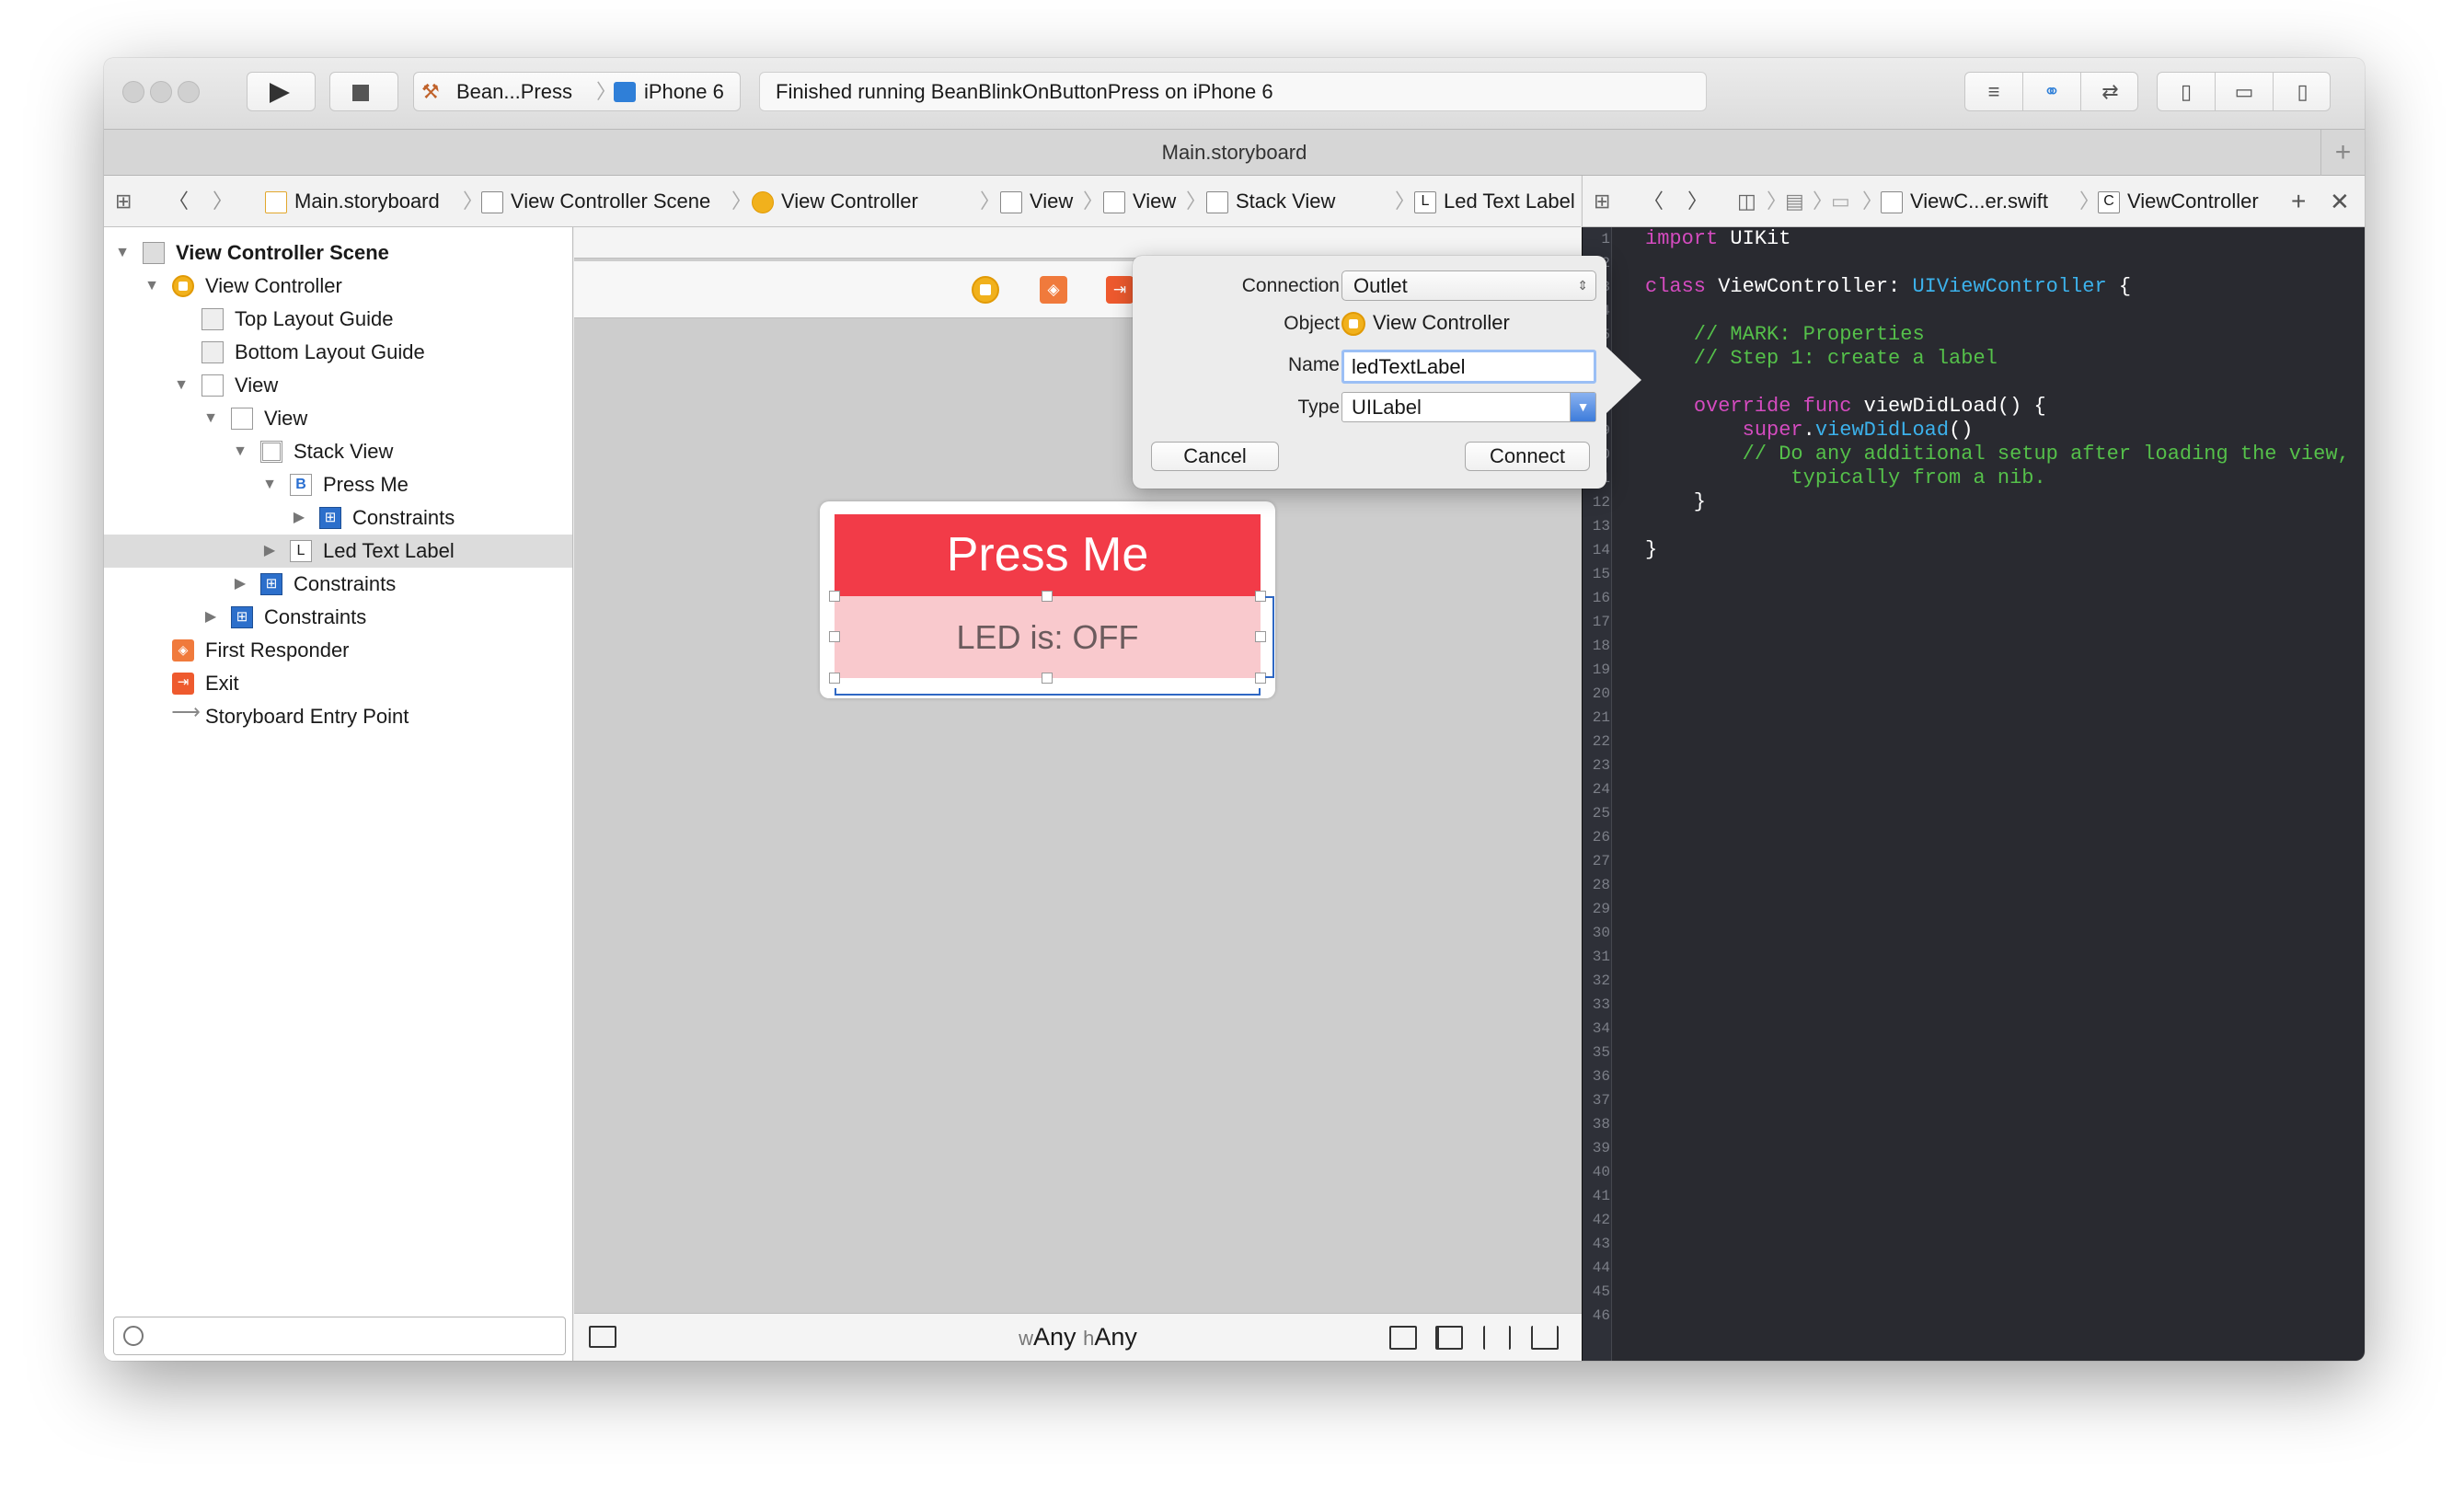 The height and width of the screenshot is (1507, 2464). What do you see at coordinates (684, 91) in the screenshot?
I see `device-name: iPhone 6` at bounding box center [684, 91].